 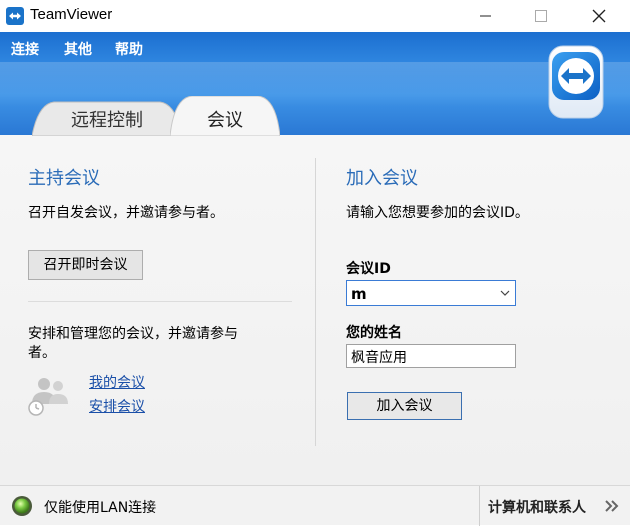 What do you see at coordinates (100, 508) in the screenshot?
I see `connection-status-text: 仅能使用LAN连接` at bounding box center [100, 508].